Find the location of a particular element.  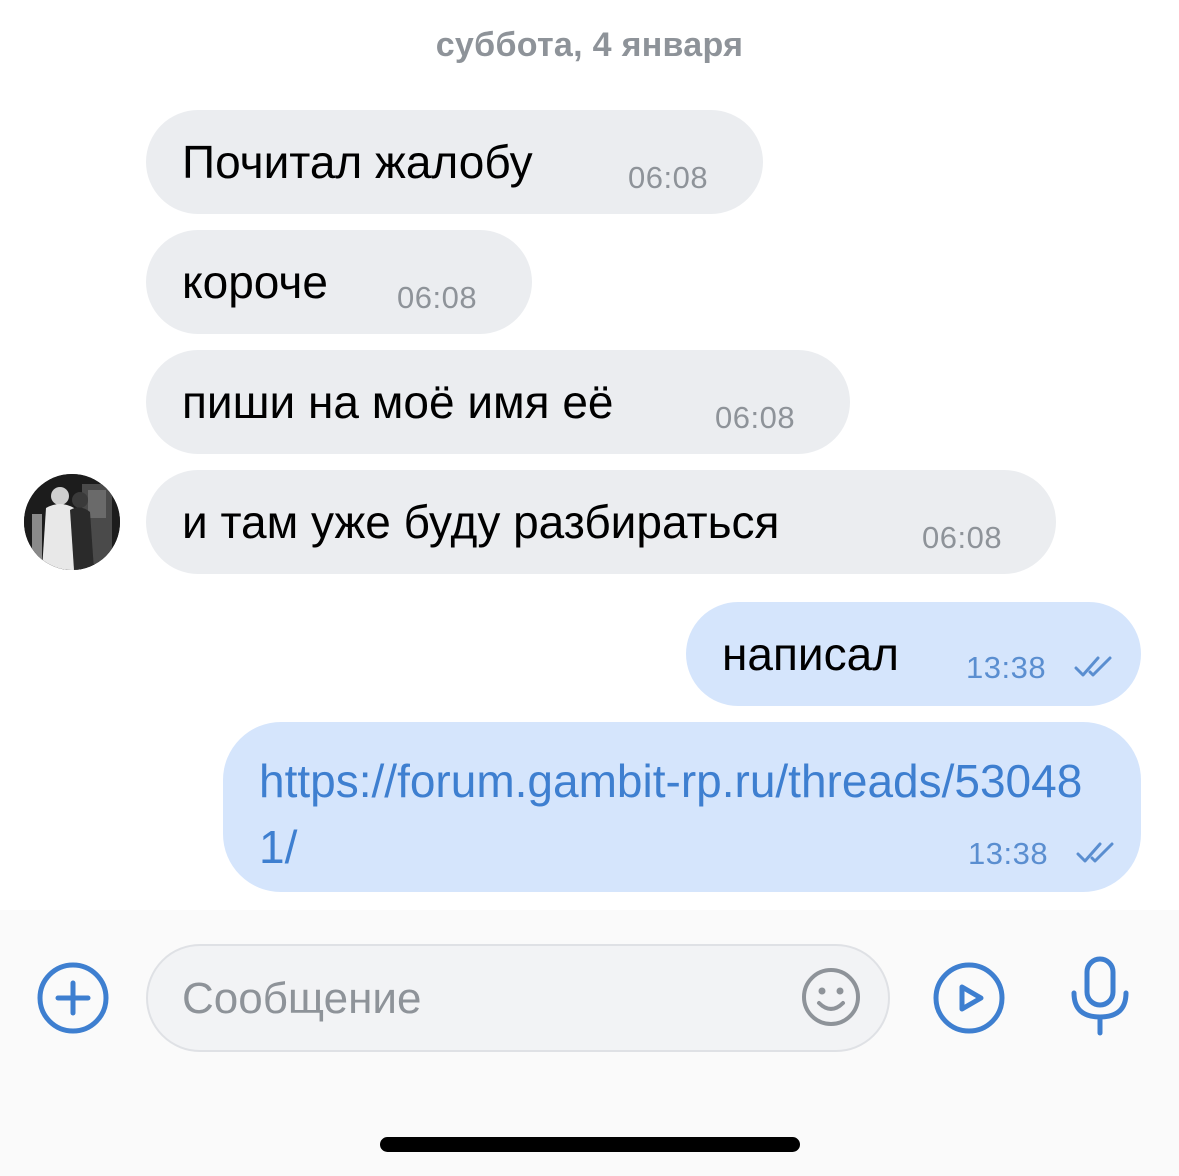

message-incoming: пиши на моё имя её 06:08 is located at coordinates (498, 402).